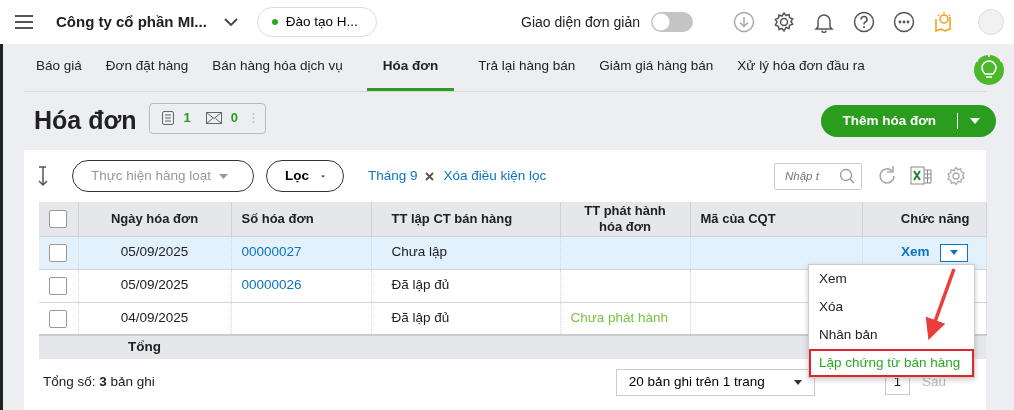  Describe the element at coordinates (393, 176) in the screenshot. I see `filter-tag: Tháng 9` at that location.